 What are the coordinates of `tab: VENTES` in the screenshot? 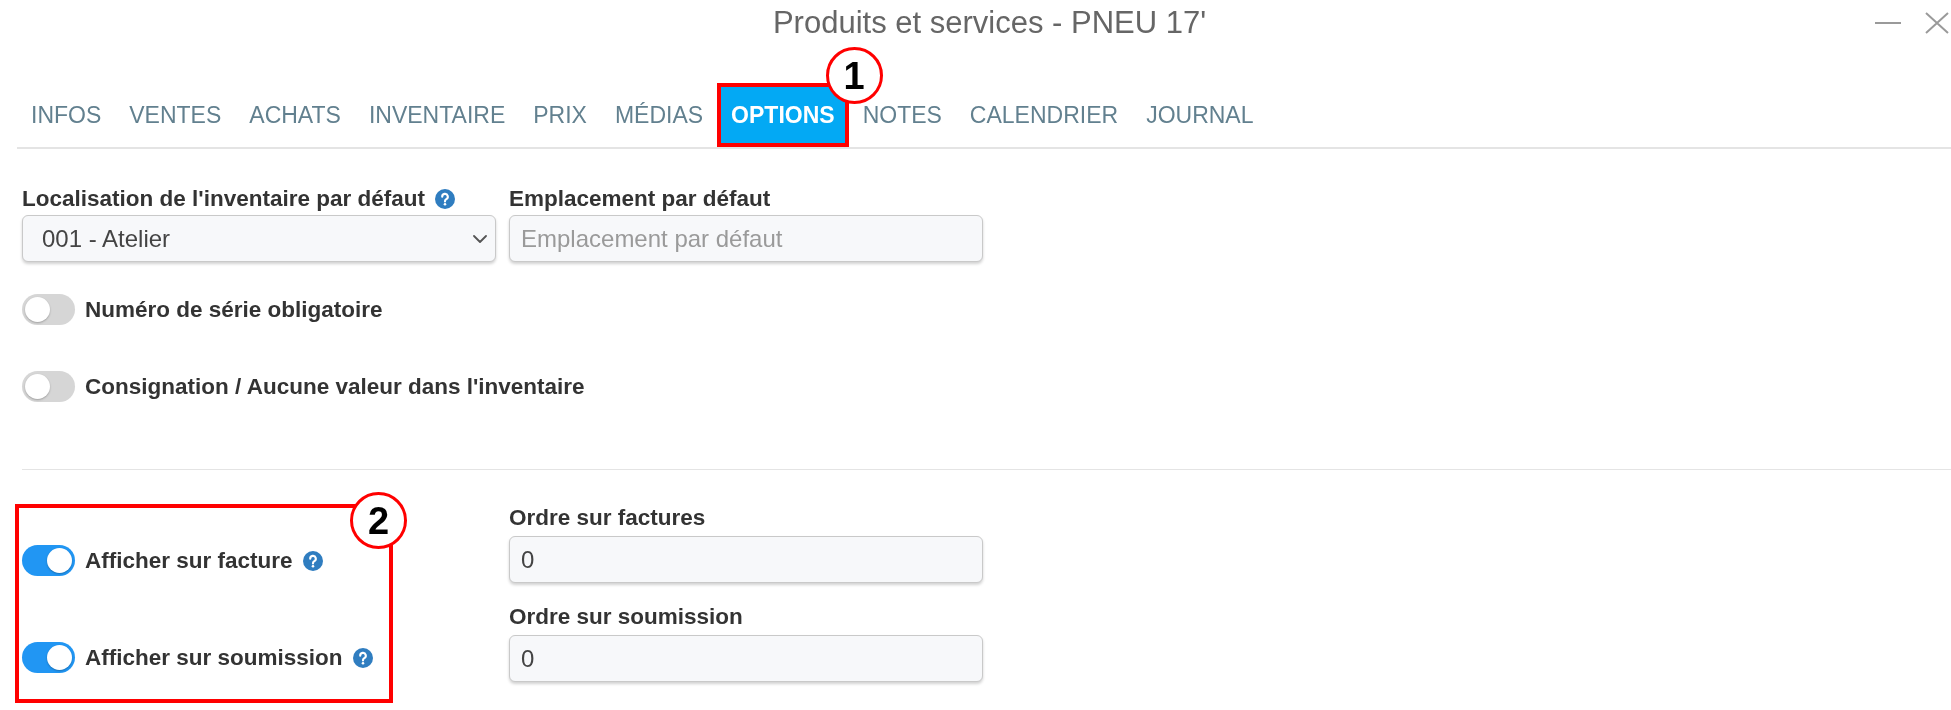 It's located at (175, 115).